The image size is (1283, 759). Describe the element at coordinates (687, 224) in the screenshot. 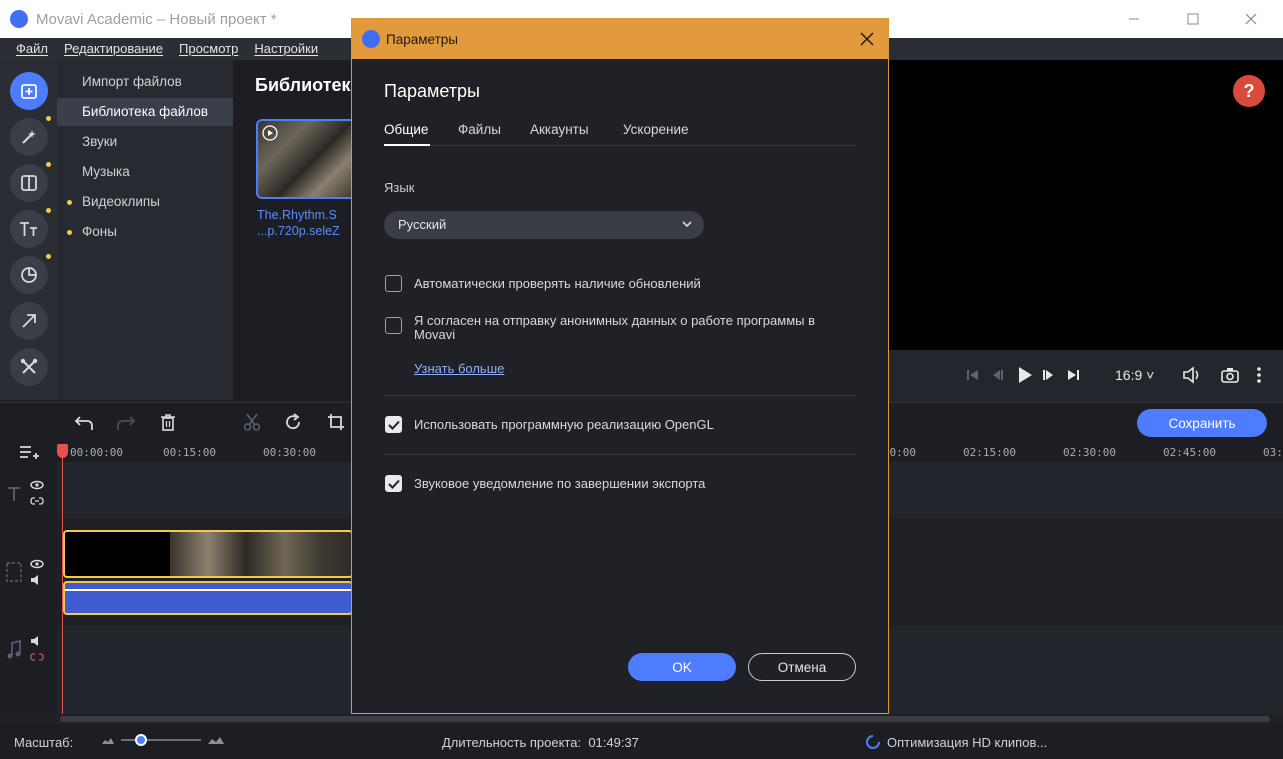

I see `chevron-down-icon` at that location.